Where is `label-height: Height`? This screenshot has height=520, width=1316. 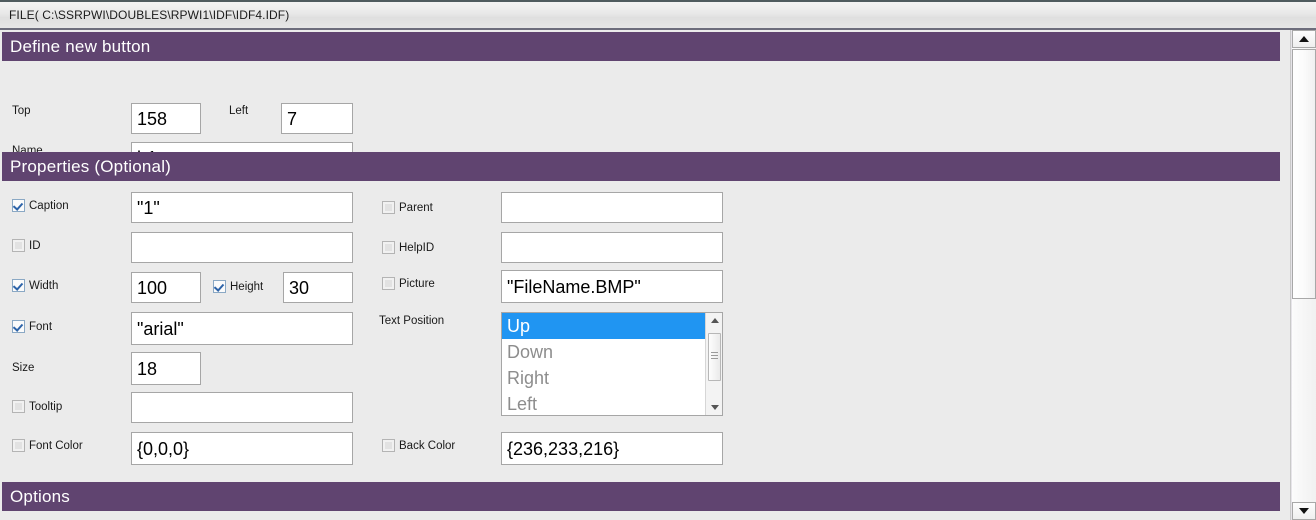 label-height: Height is located at coordinates (247, 287).